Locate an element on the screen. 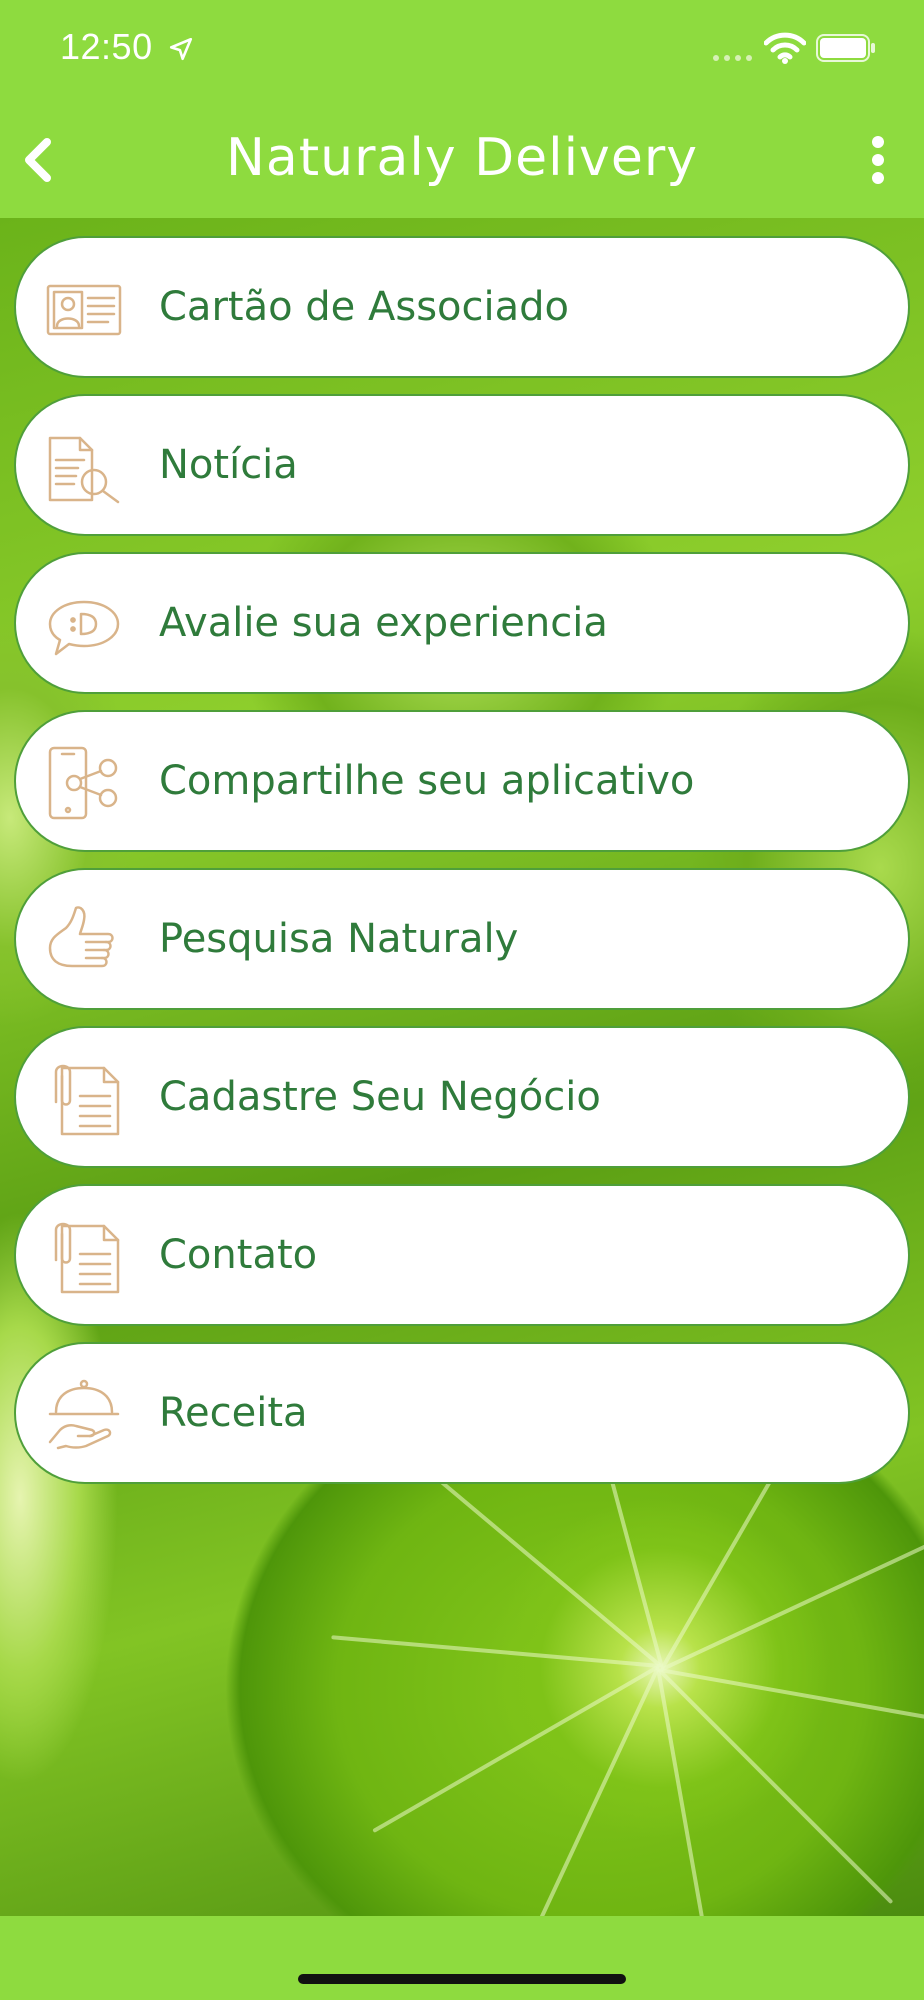 The image size is (924, 2000). menu-item-label: Cadastre Seu Negócio is located at coordinates (380, 1097).